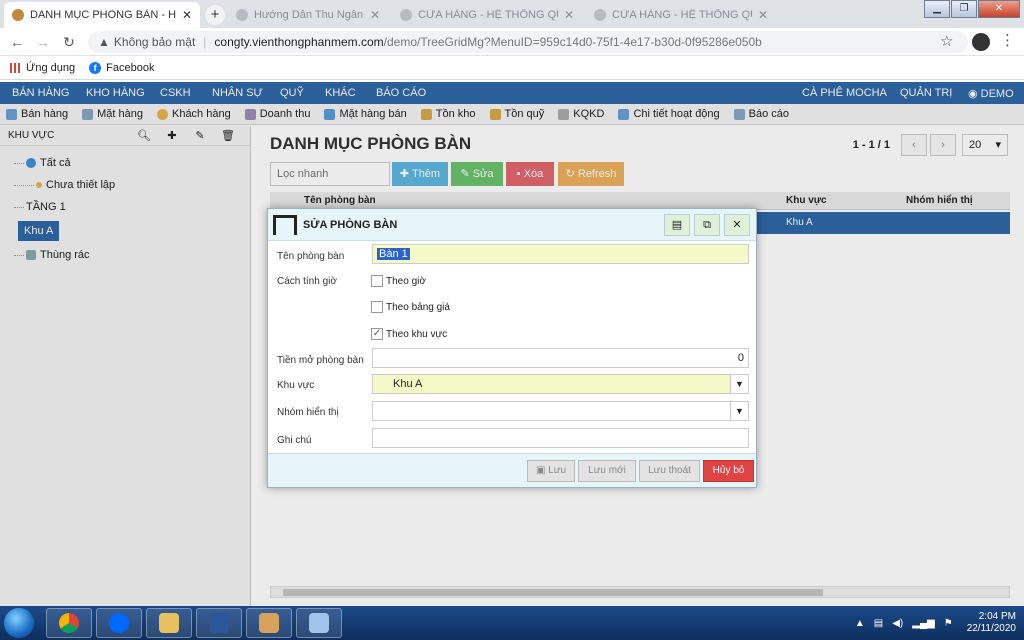 This screenshot has width=1024, height=640. I want to click on group-select: ▼, so click(560, 411).